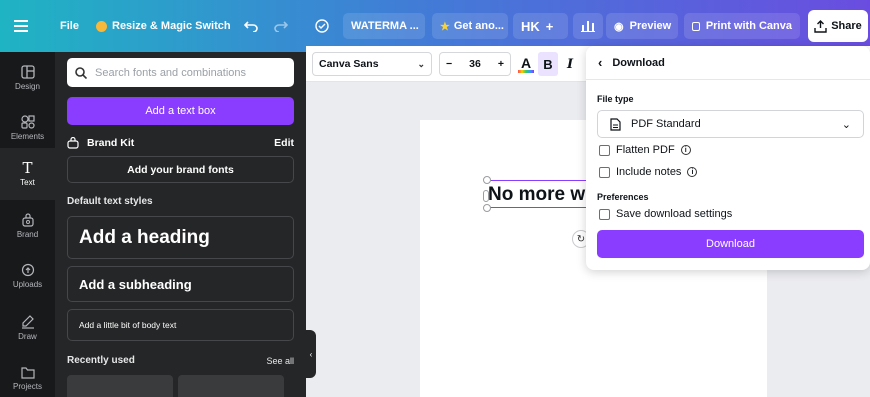  What do you see at coordinates (349, 64) in the screenshot?
I see `font-family-value: Canva Sans` at bounding box center [349, 64].